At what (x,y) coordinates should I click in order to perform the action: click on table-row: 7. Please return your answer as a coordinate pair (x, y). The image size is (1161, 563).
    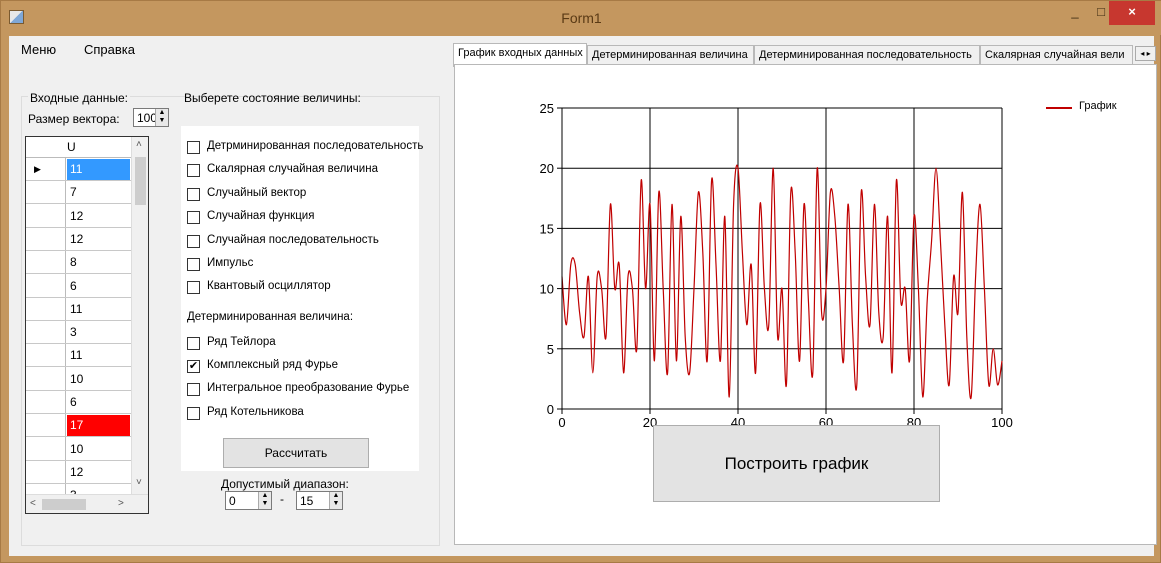
    Looking at the image, I should click on (78, 193).